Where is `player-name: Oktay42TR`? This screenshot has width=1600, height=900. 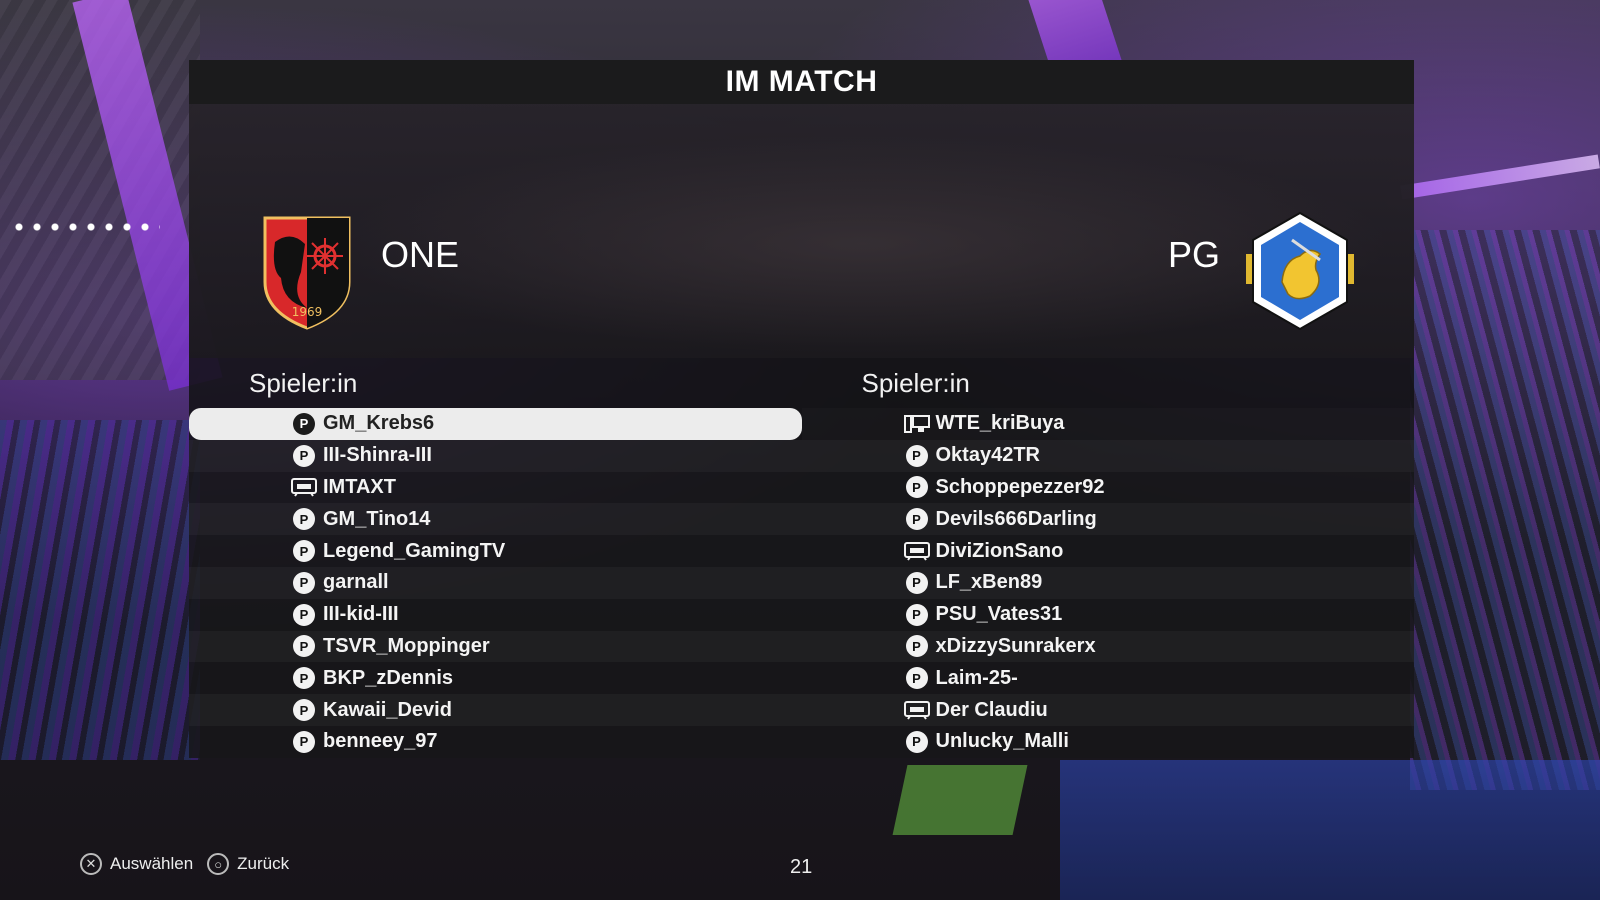
player-name: Oktay42TR is located at coordinates (988, 455).